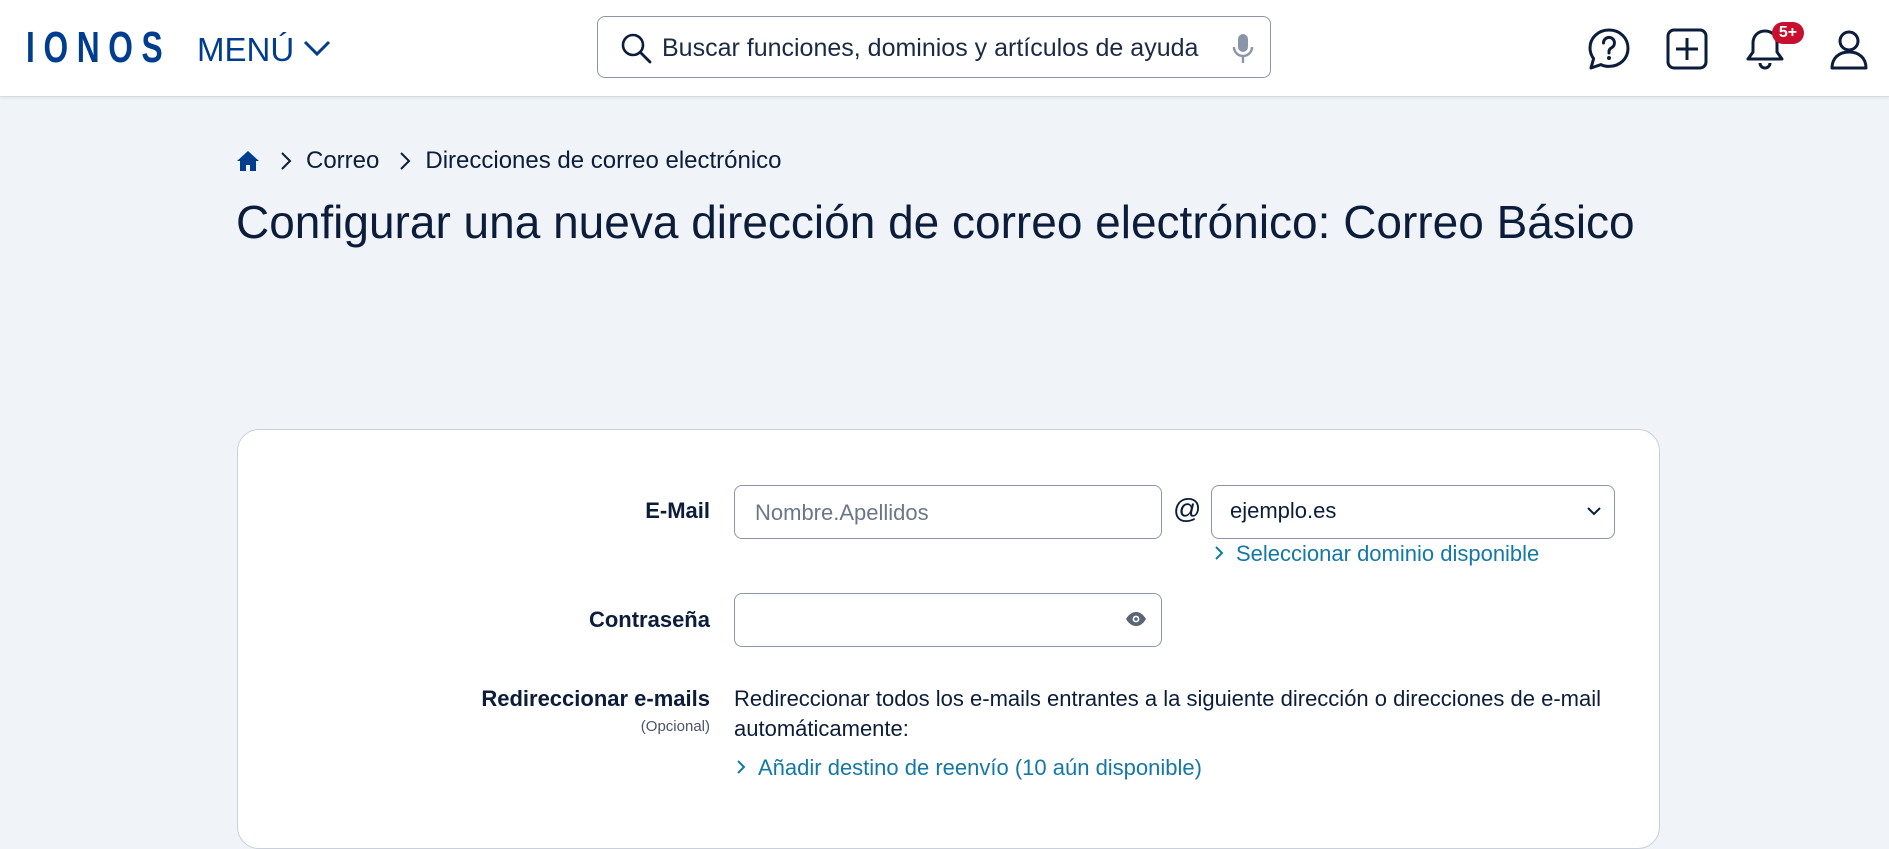 This screenshot has height=849, width=1889. Describe the element at coordinates (1413, 512) in the screenshot. I see `domain-select: ejemplo.es` at that location.